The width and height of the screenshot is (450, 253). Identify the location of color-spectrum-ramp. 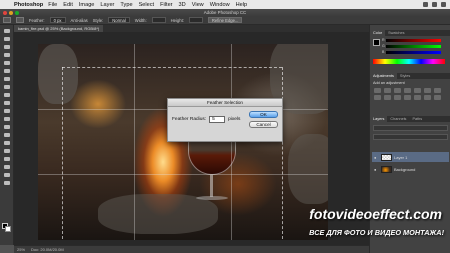
(409, 61).